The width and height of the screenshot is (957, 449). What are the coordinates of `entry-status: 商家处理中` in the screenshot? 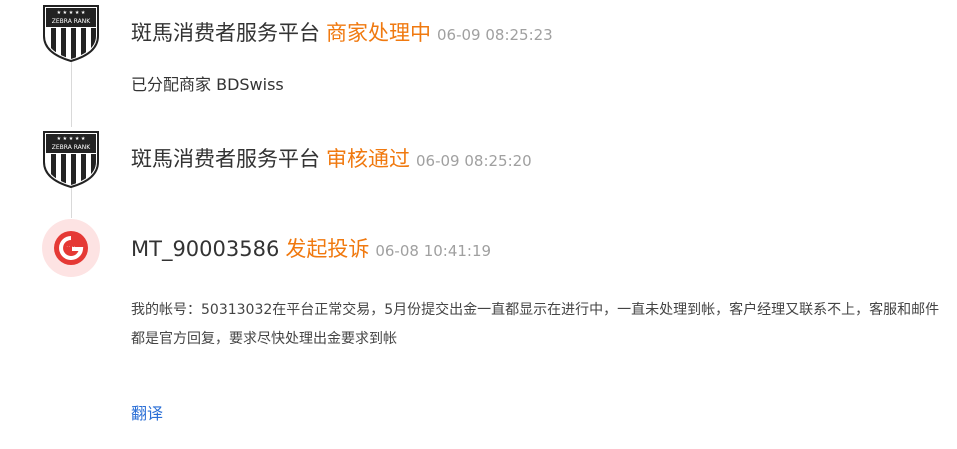 It's located at (378, 33).